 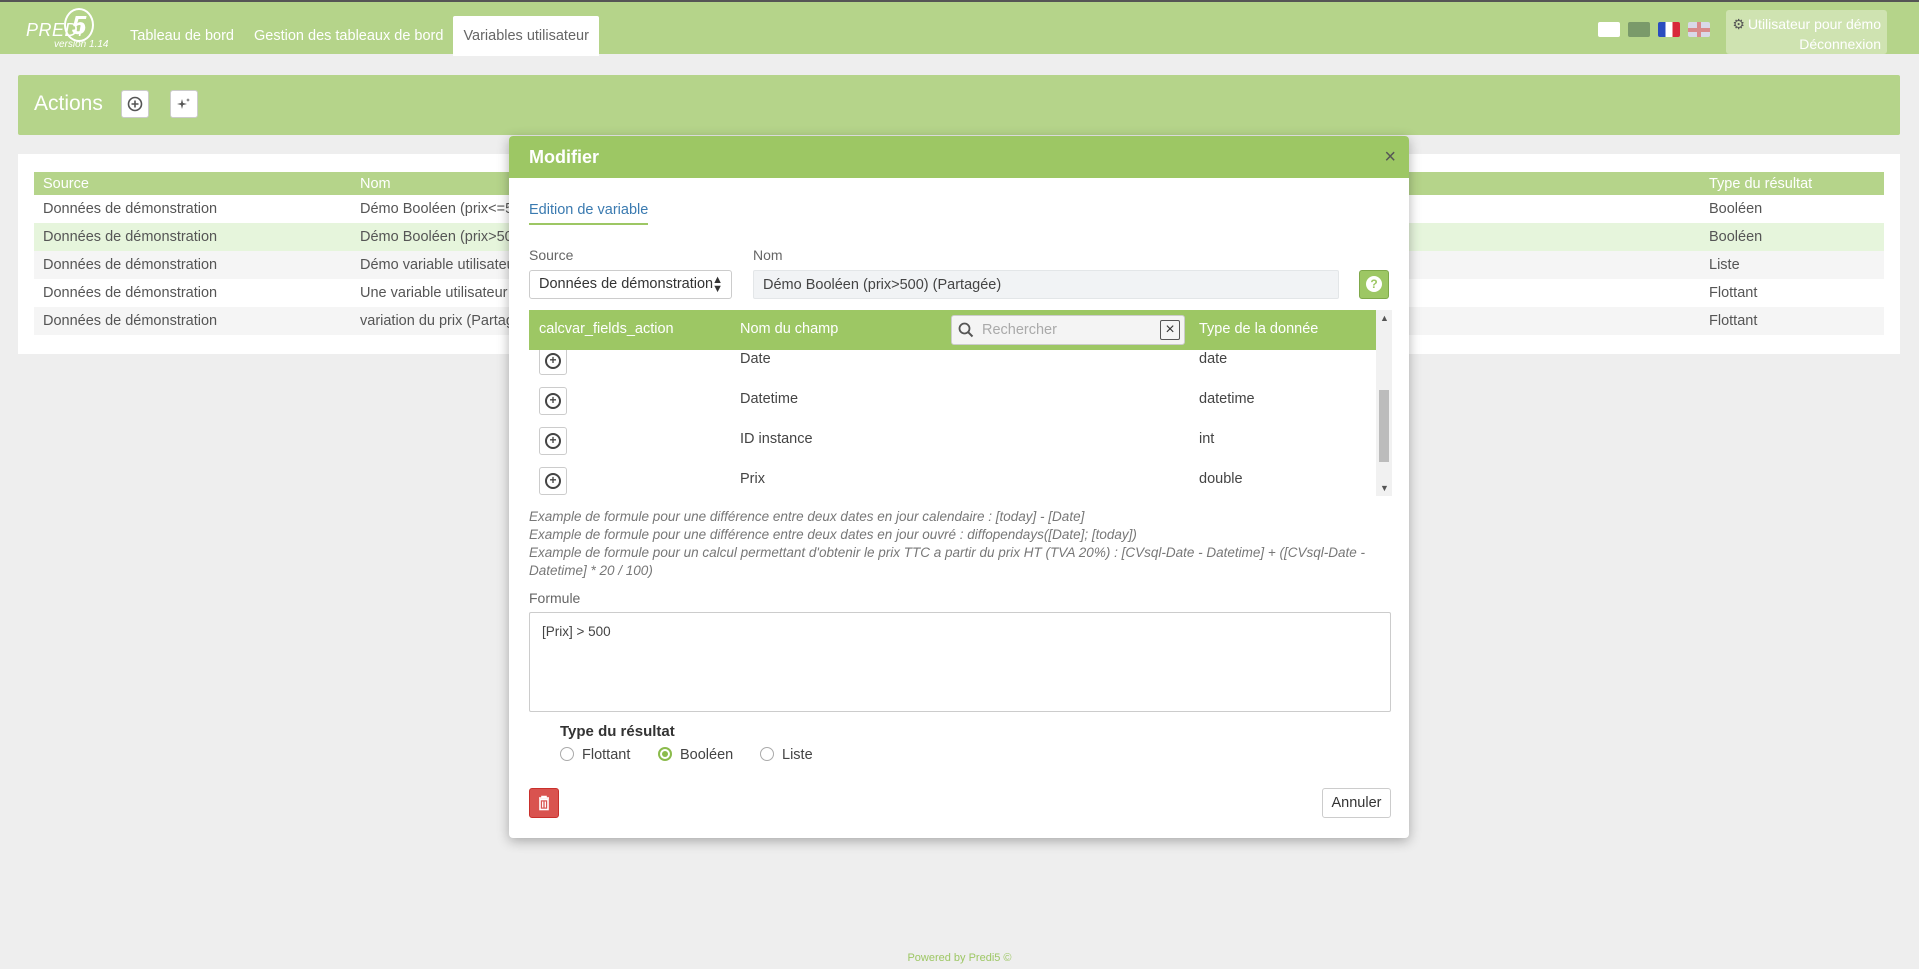 I want to click on fields-search-input: Rechercher ×, so click(x=1068, y=330).